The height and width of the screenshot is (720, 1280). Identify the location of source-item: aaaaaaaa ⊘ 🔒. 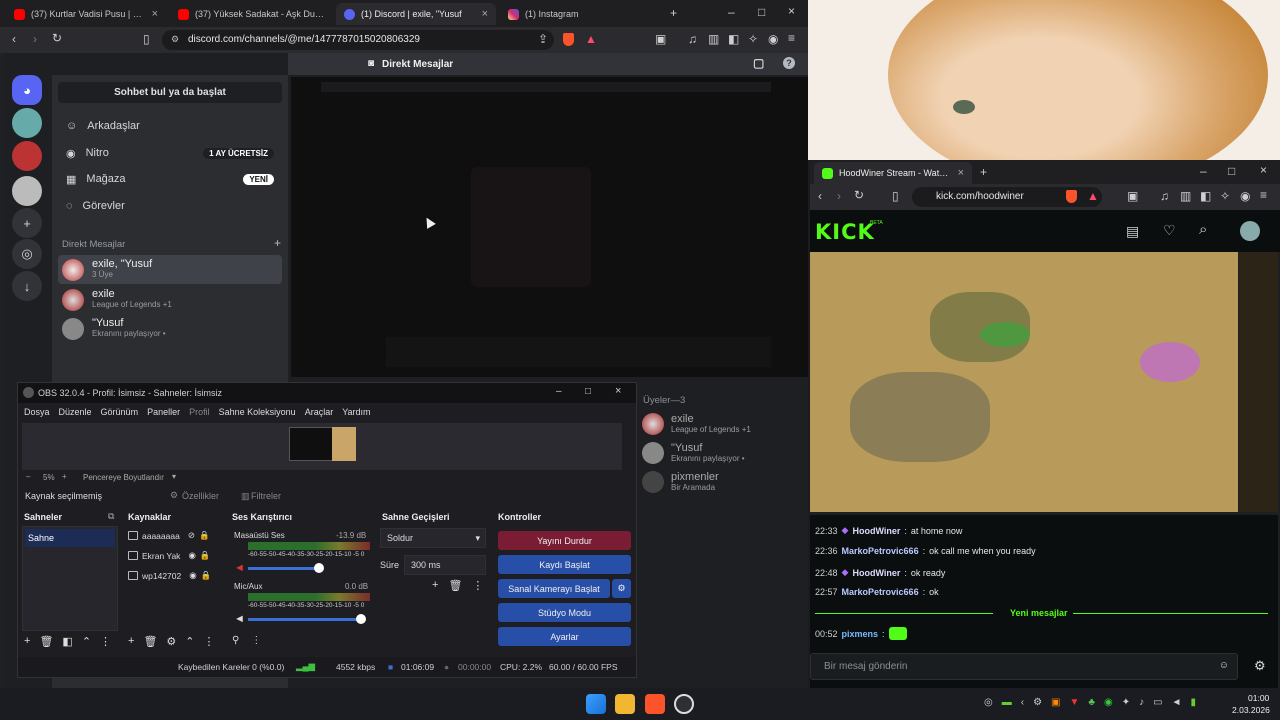
(169, 535).